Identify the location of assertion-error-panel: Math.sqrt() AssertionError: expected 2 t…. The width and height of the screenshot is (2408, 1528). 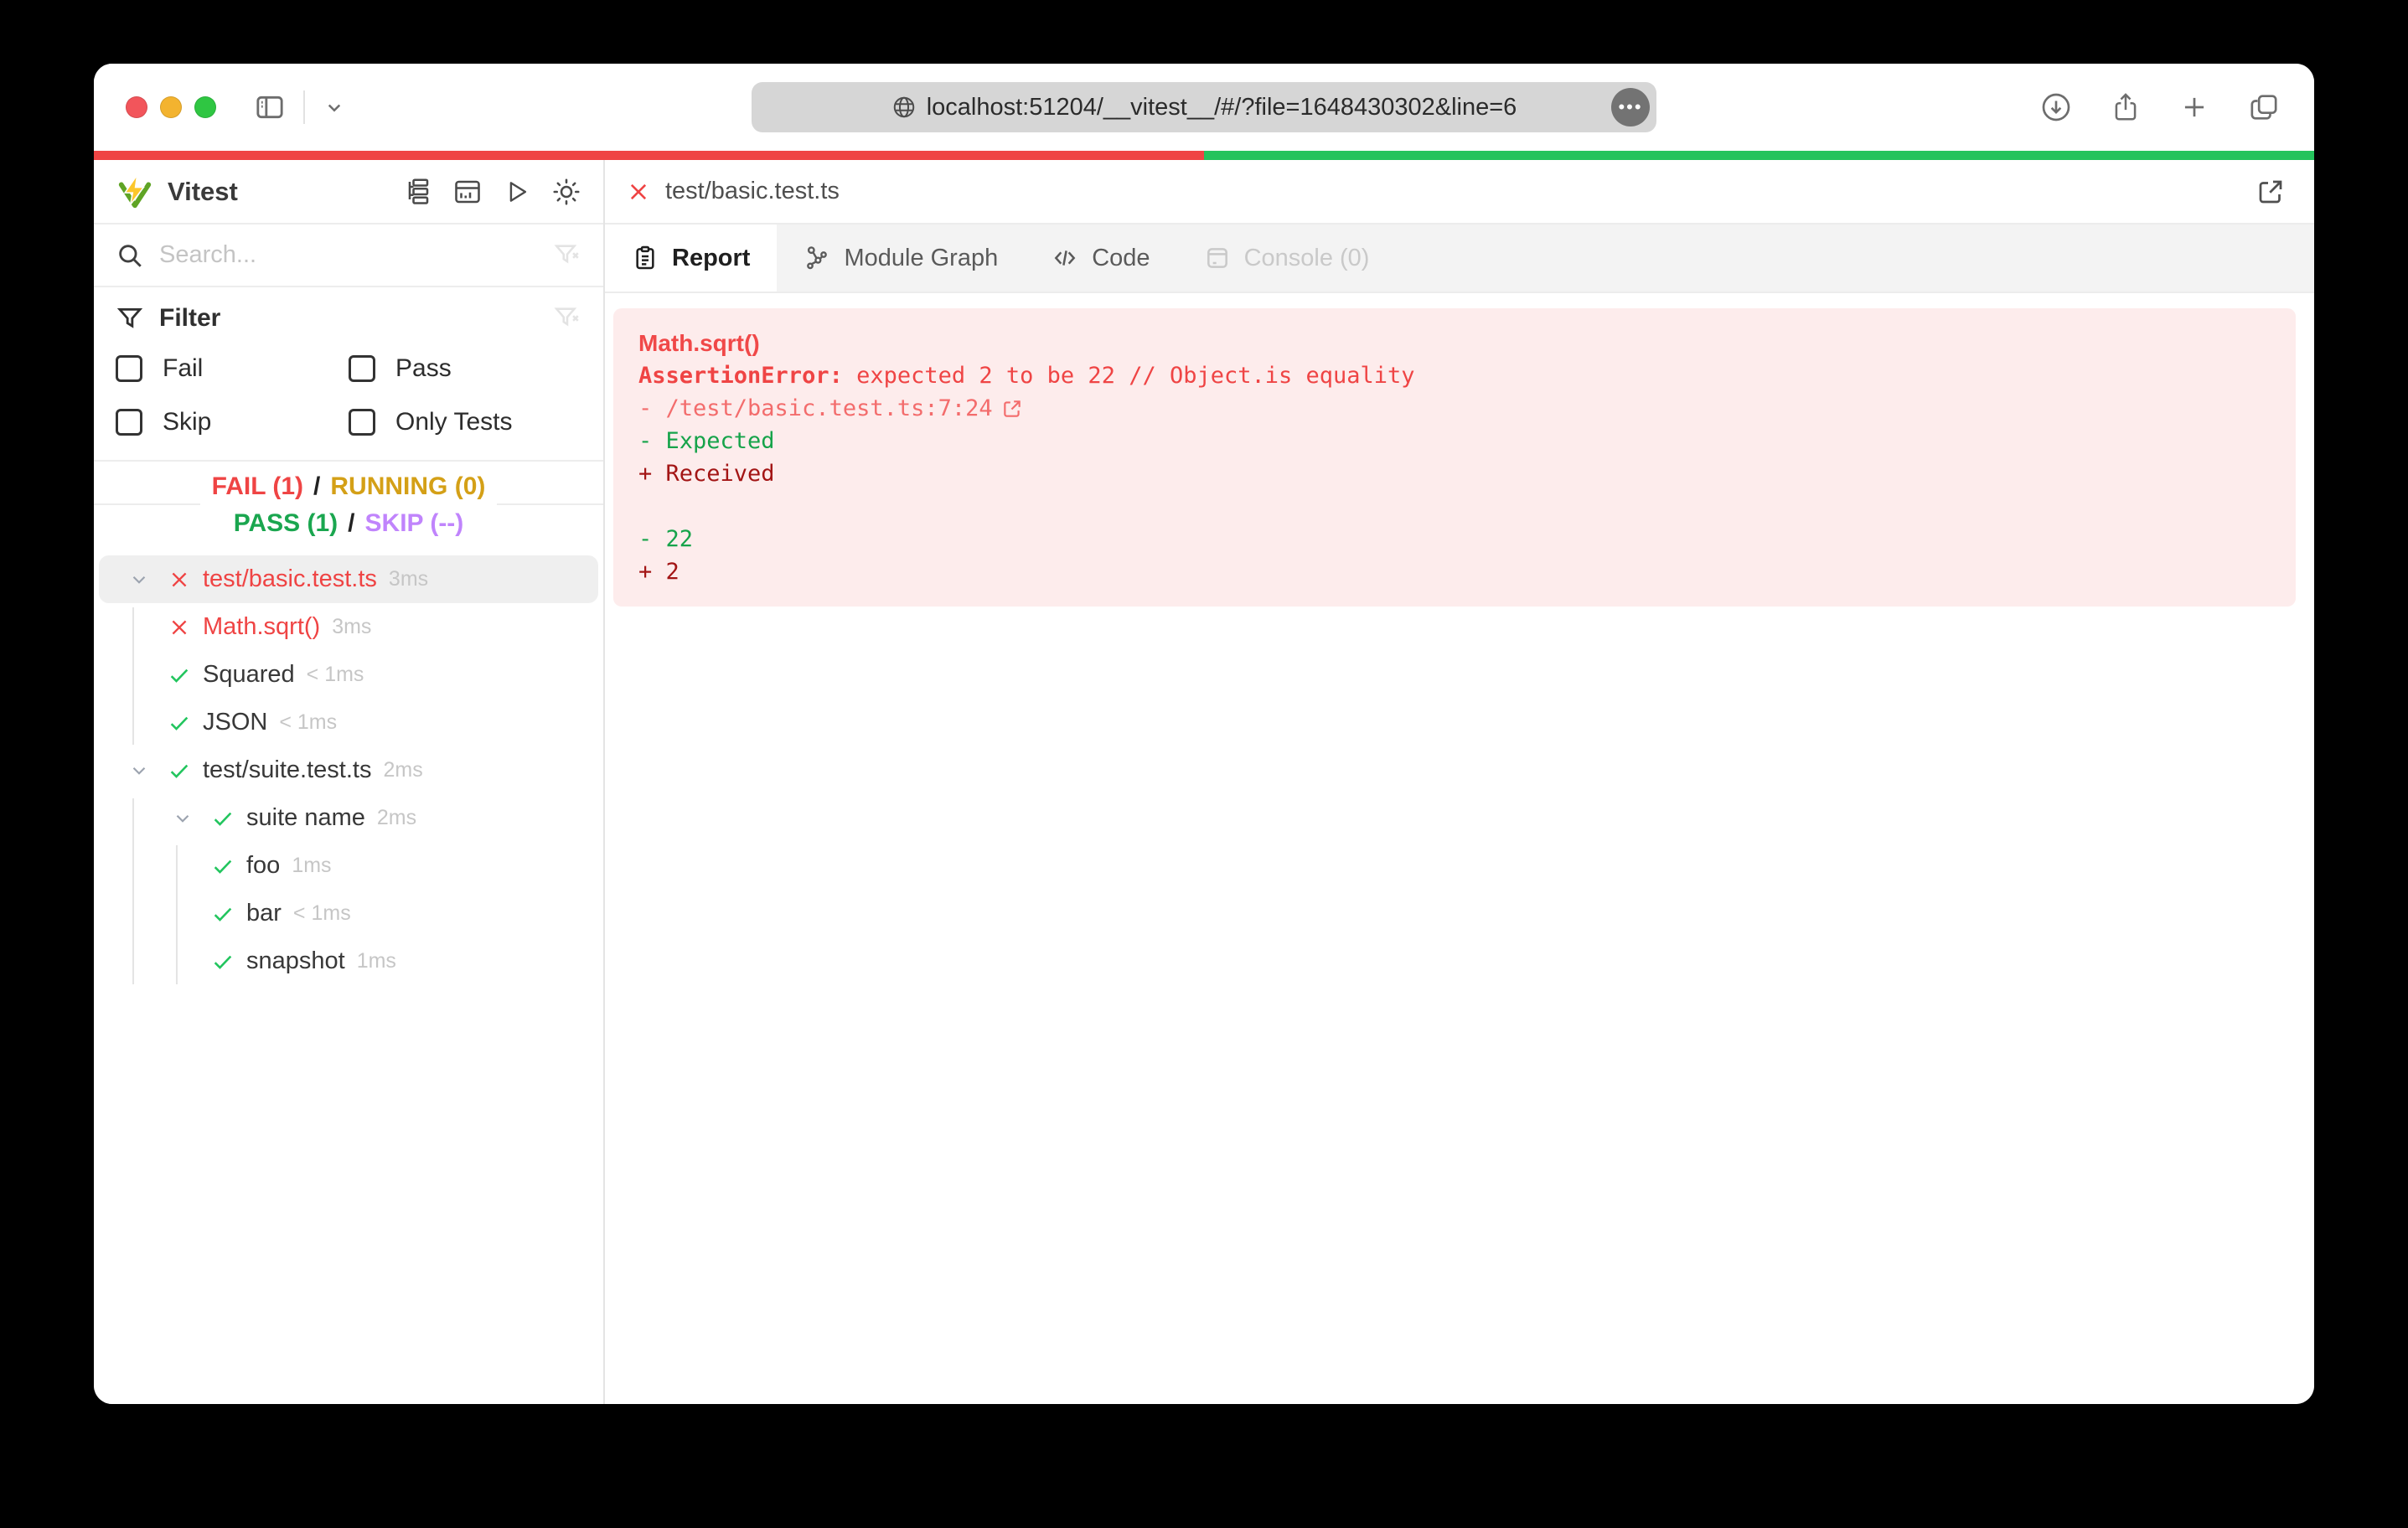
(1454, 457).